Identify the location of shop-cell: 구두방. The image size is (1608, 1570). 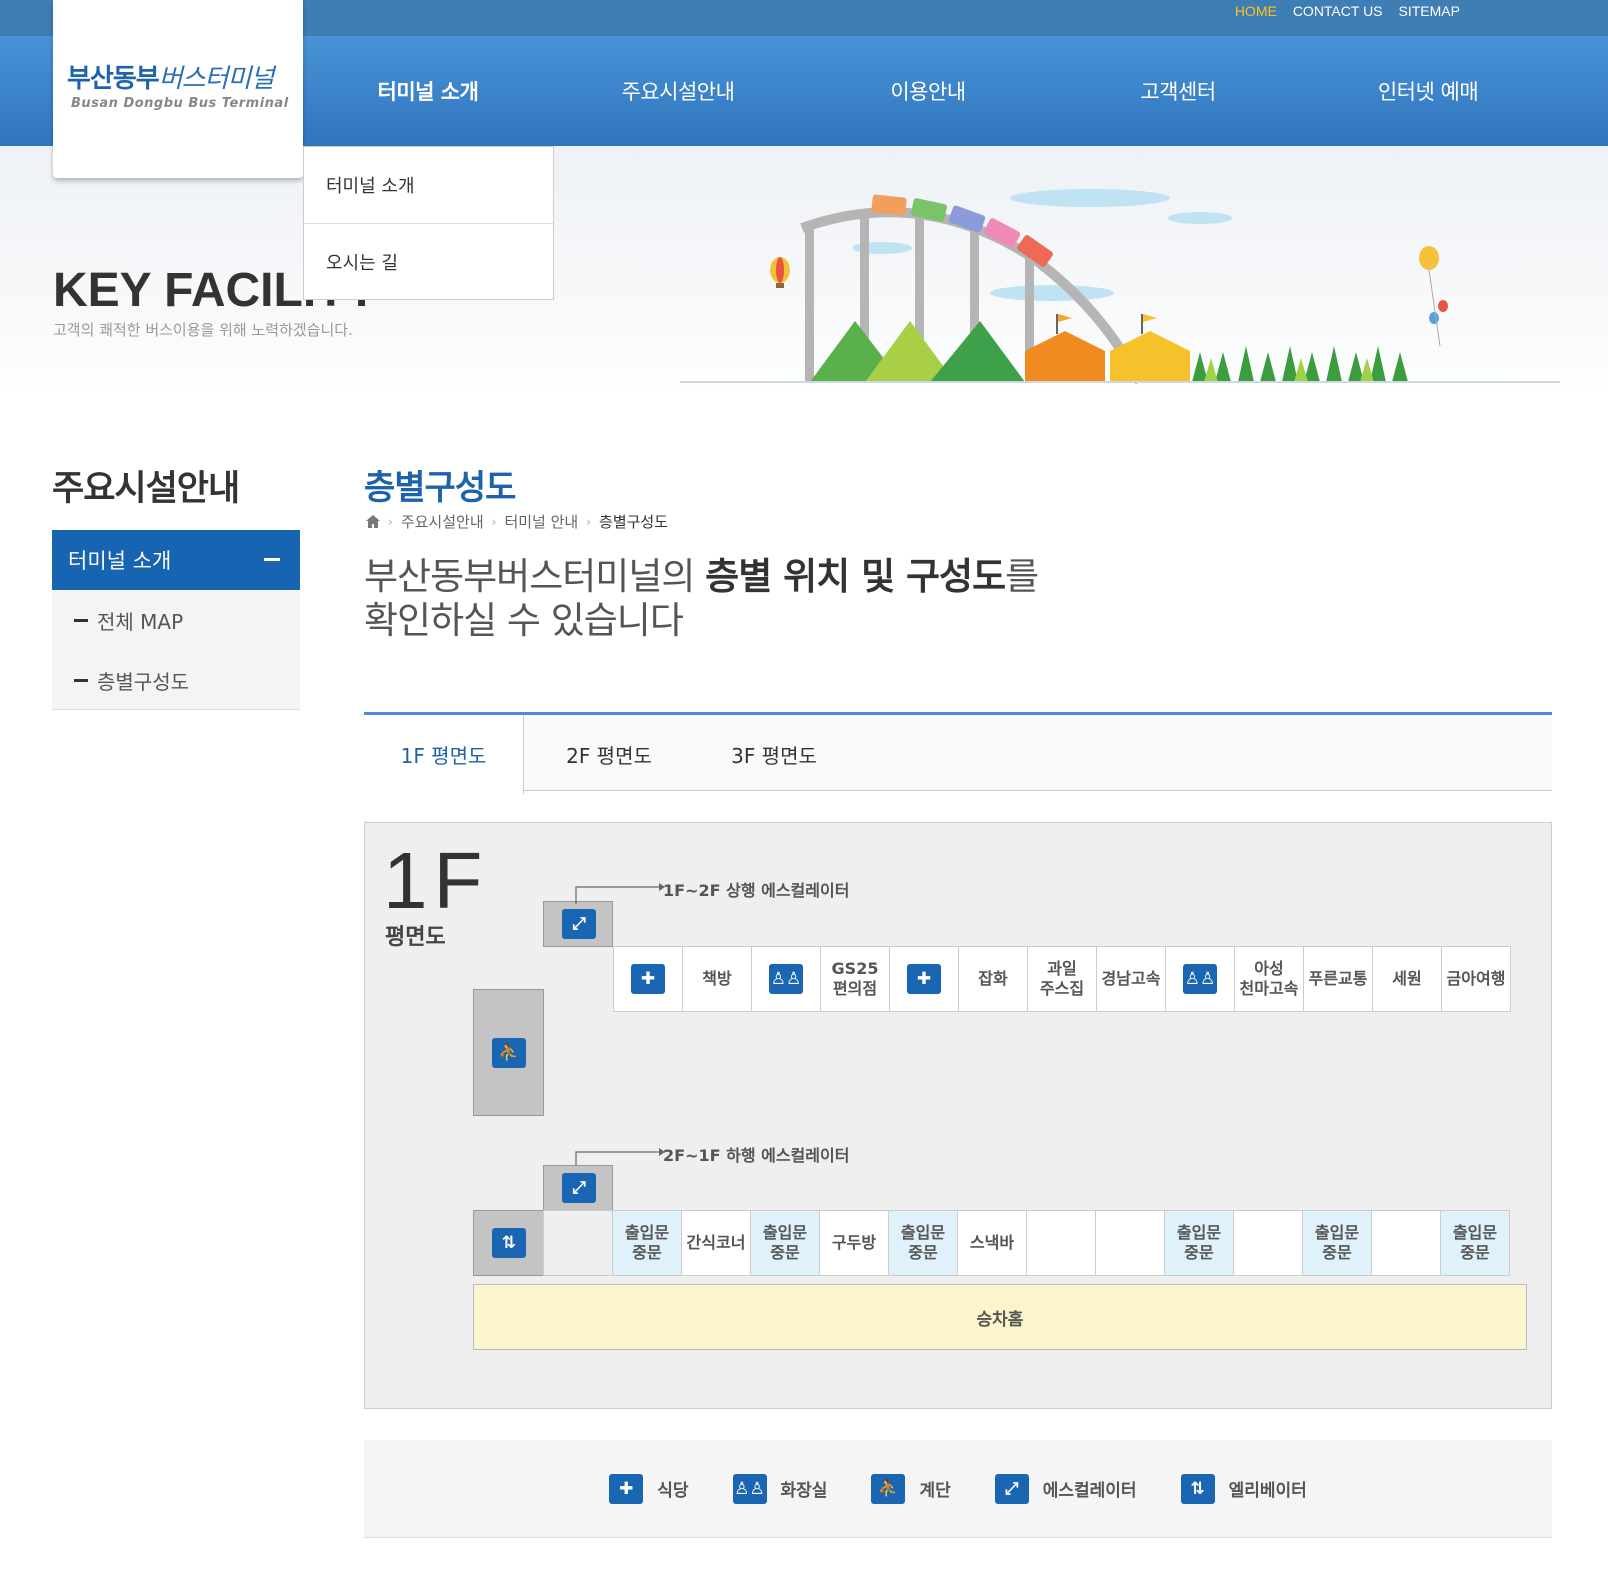
(854, 1243).